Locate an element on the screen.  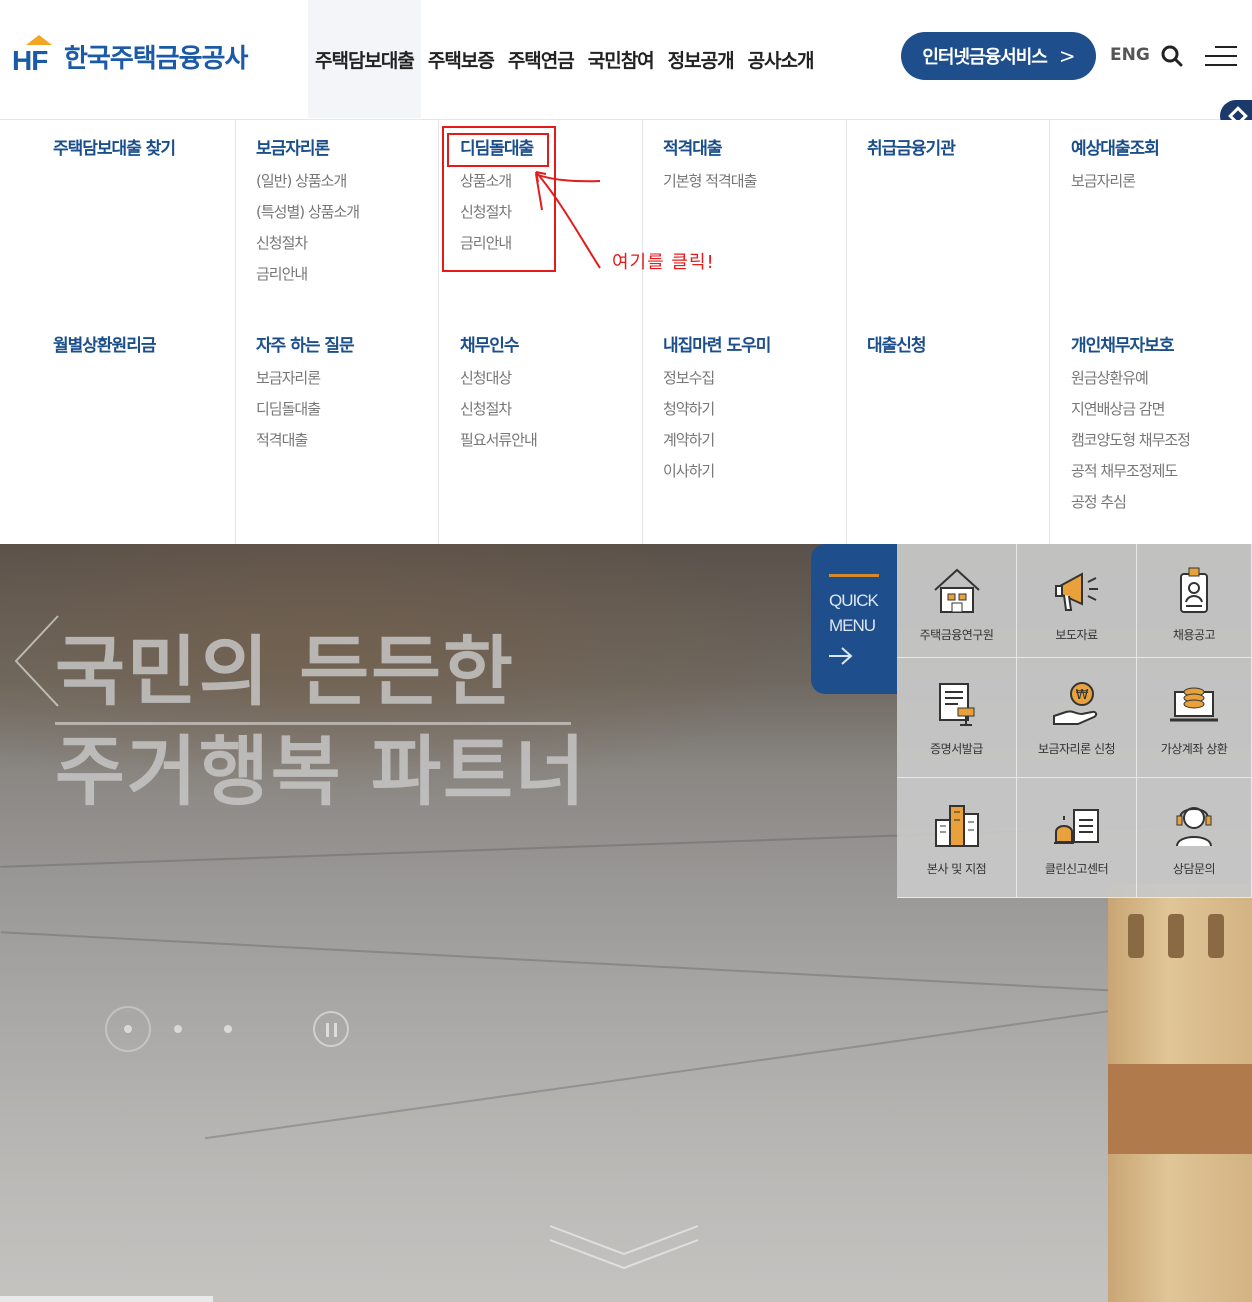
menu-link-subscription: 청약하기 is located at coordinates (716, 409).